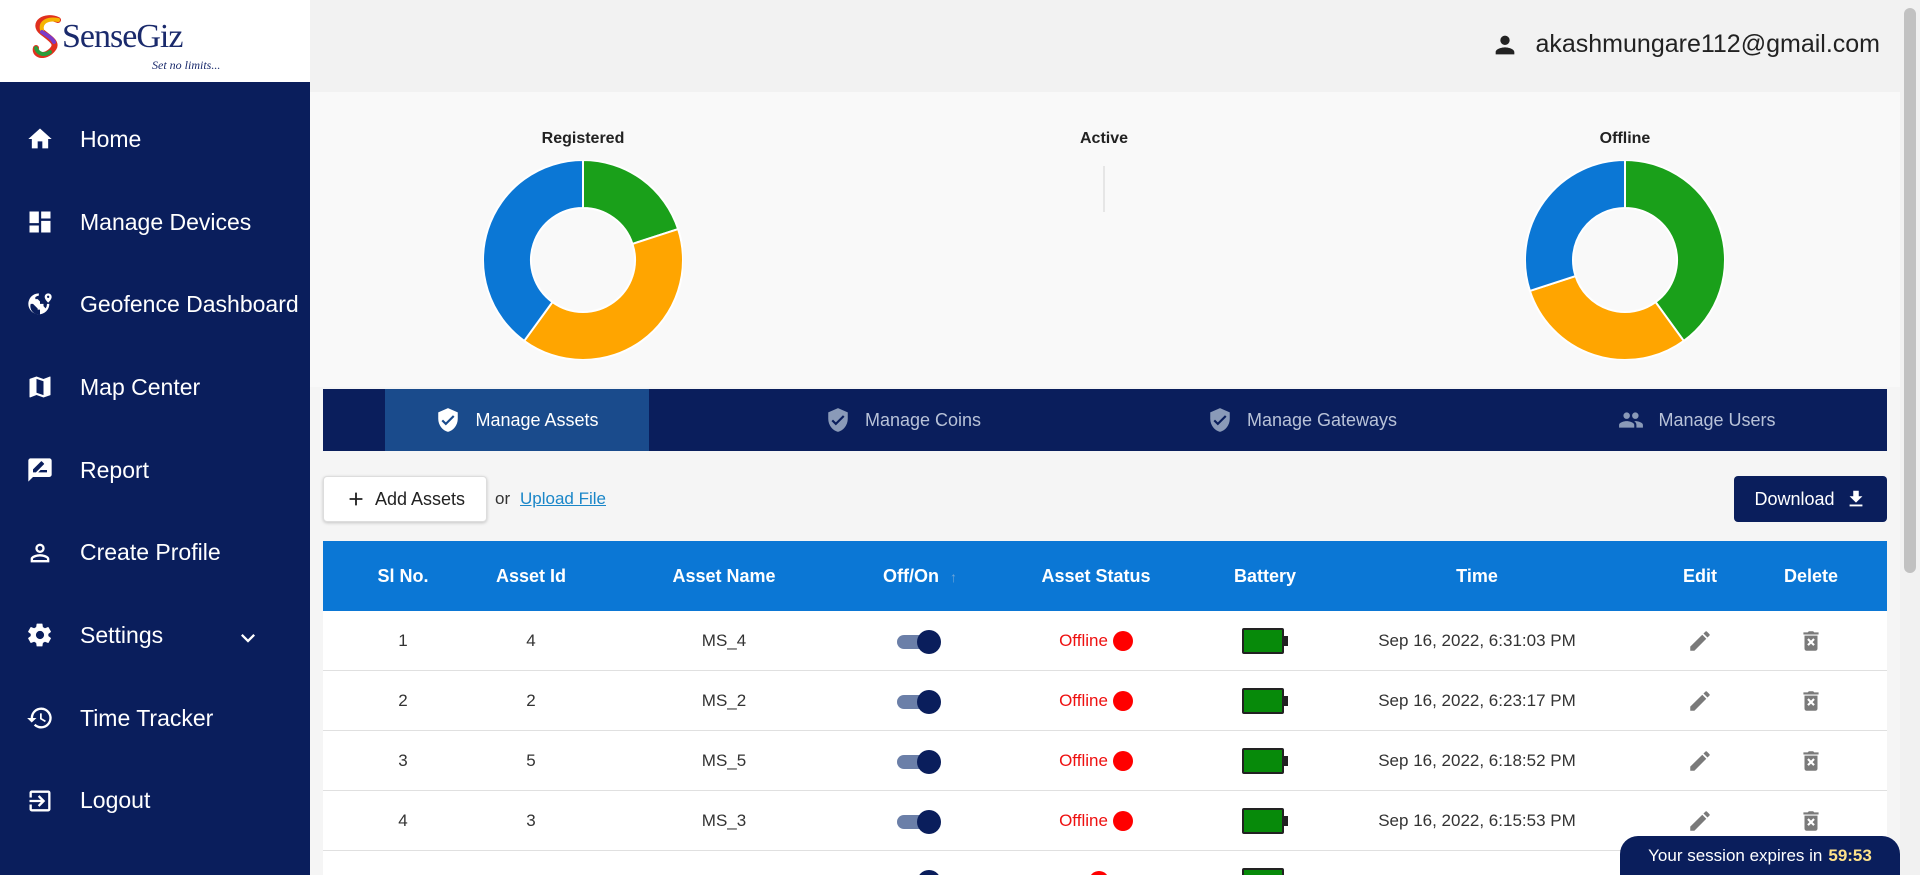 The height and width of the screenshot is (875, 1920). I want to click on cell-battery, so click(1265, 820).